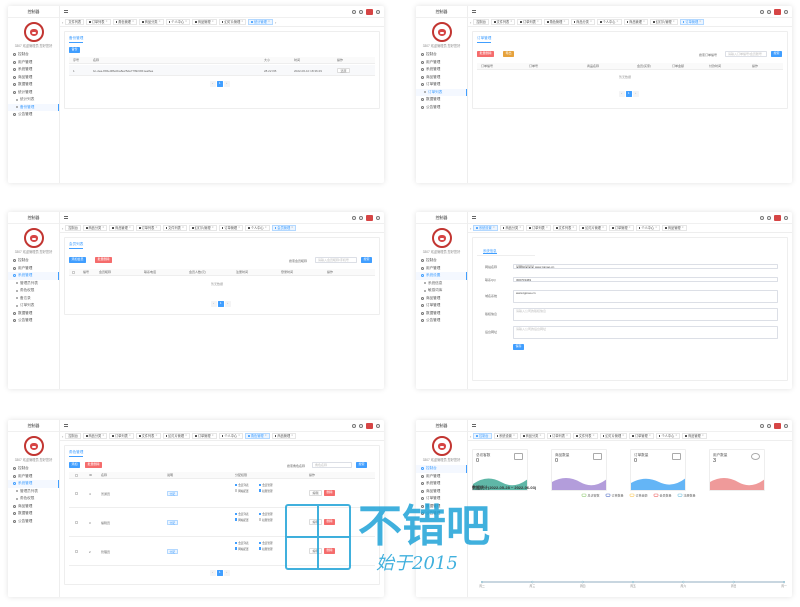  I want to click on qq-field: 300703469, so click(645, 279).